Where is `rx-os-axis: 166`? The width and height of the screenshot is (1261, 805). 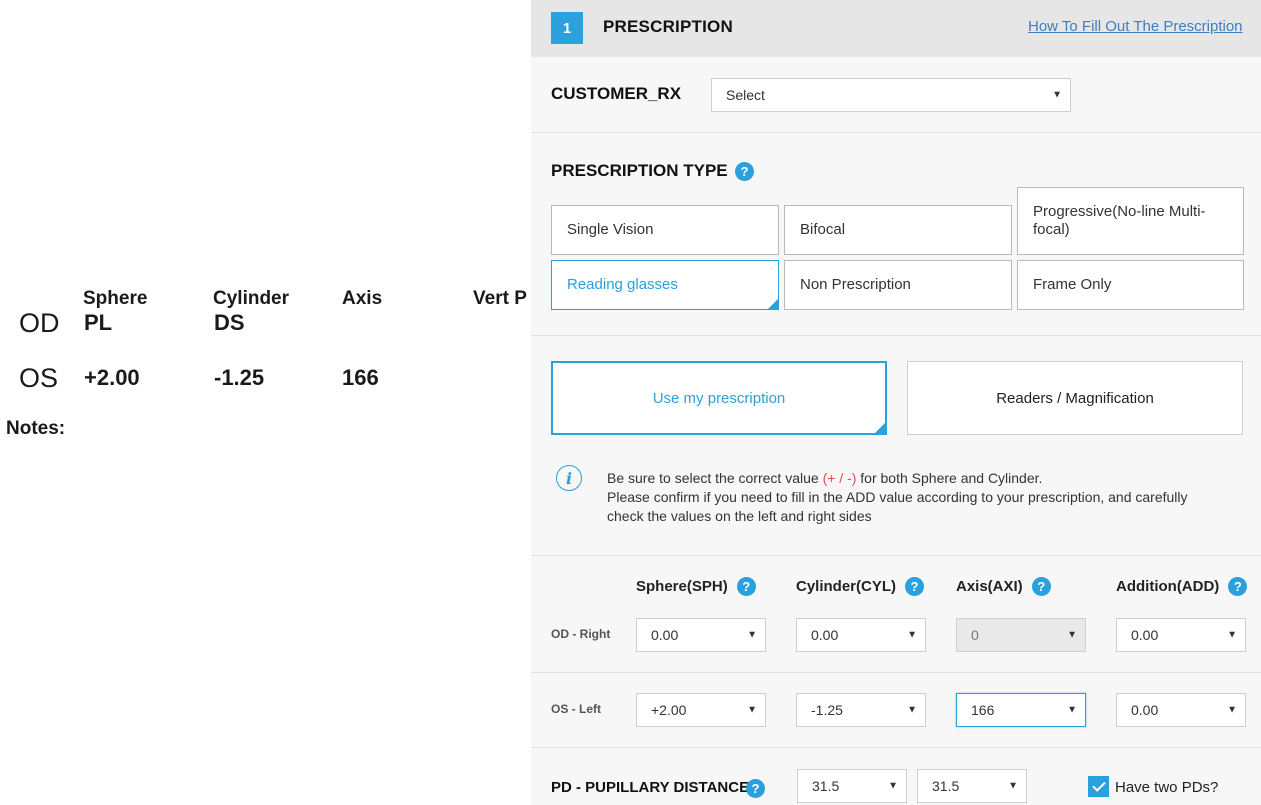 rx-os-axis: 166 is located at coordinates (360, 377).